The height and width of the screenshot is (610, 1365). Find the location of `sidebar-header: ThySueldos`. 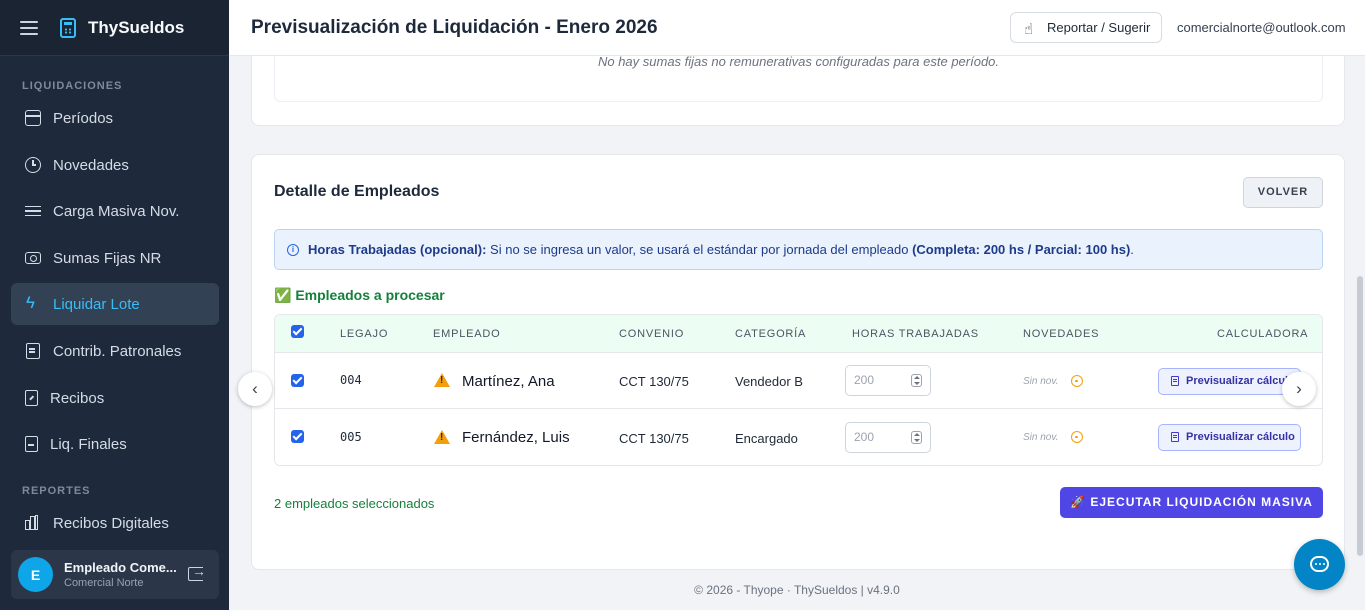

sidebar-header: ThySueldos is located at coordinates (114, 28).